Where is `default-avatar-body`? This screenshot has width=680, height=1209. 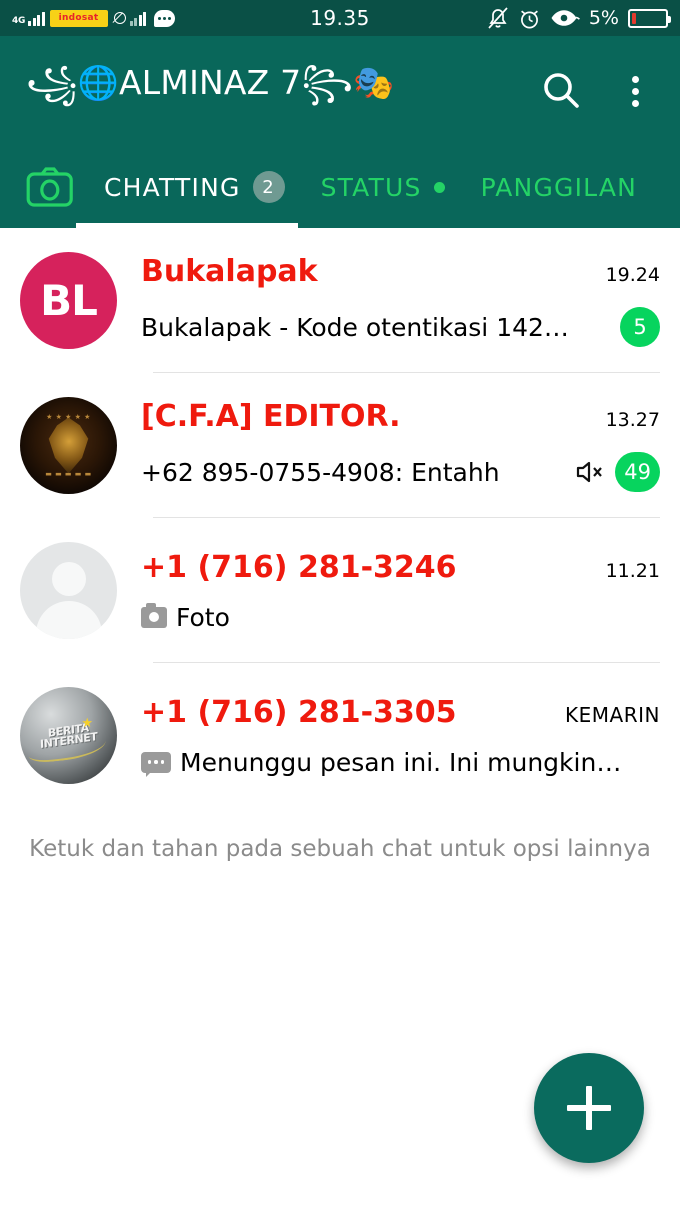
default-avatar-body is located at coordinates (68, 620).